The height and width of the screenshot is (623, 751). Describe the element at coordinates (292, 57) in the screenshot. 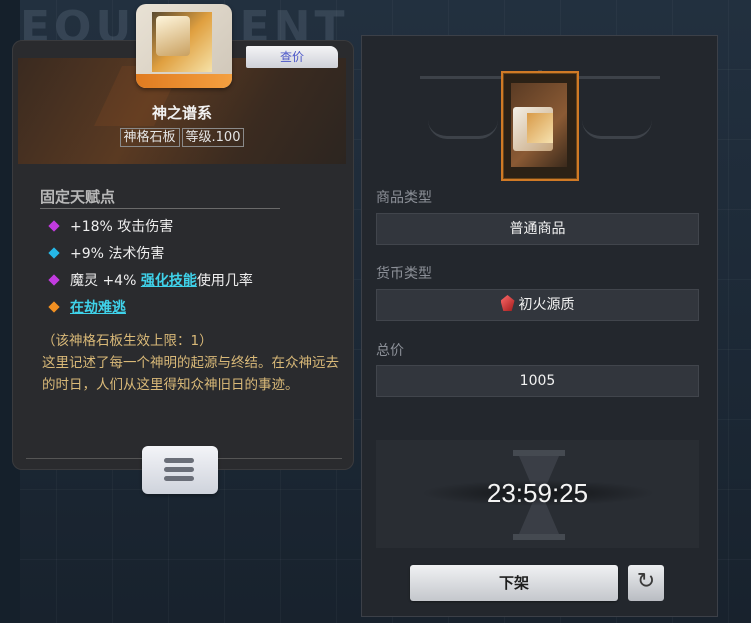

I see `price-check-button: 查价` at that location.